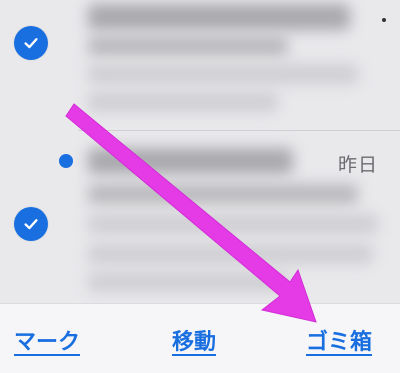 The height and width of the screenshot is (373, 400). I want to click on obscured-sender, so click(190, 161).